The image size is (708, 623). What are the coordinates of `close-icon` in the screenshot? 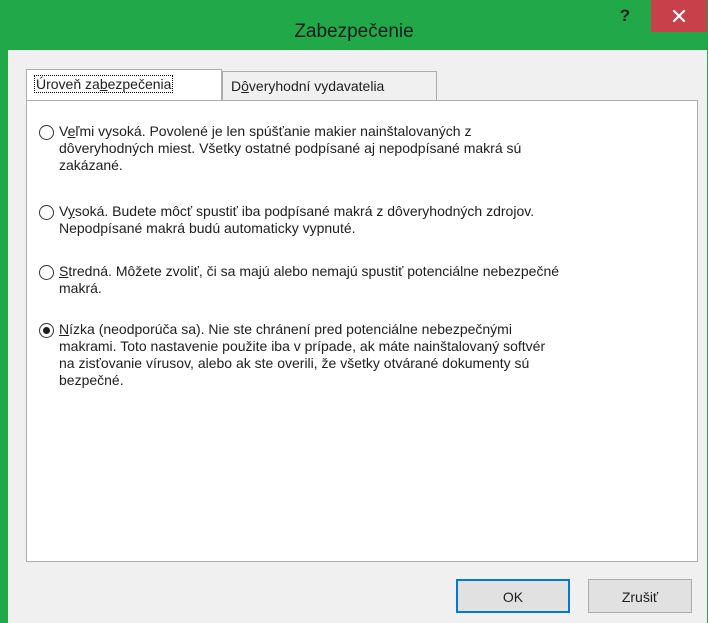 It's located at (679, 16).